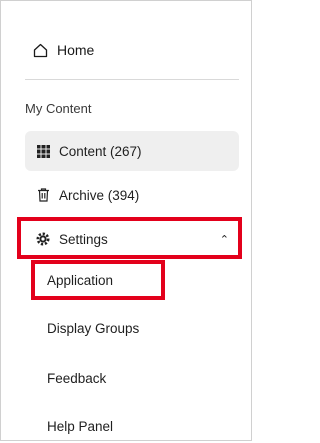 This screenshot has width=320, height=443. I want to click on highlight-box-settings, so click(129, 238).